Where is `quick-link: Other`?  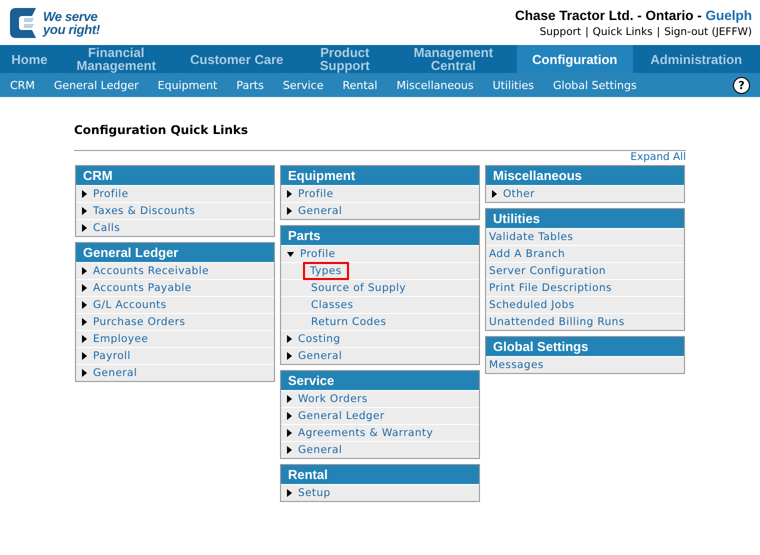
quick-link: Other is located at coordinates (519, 194).